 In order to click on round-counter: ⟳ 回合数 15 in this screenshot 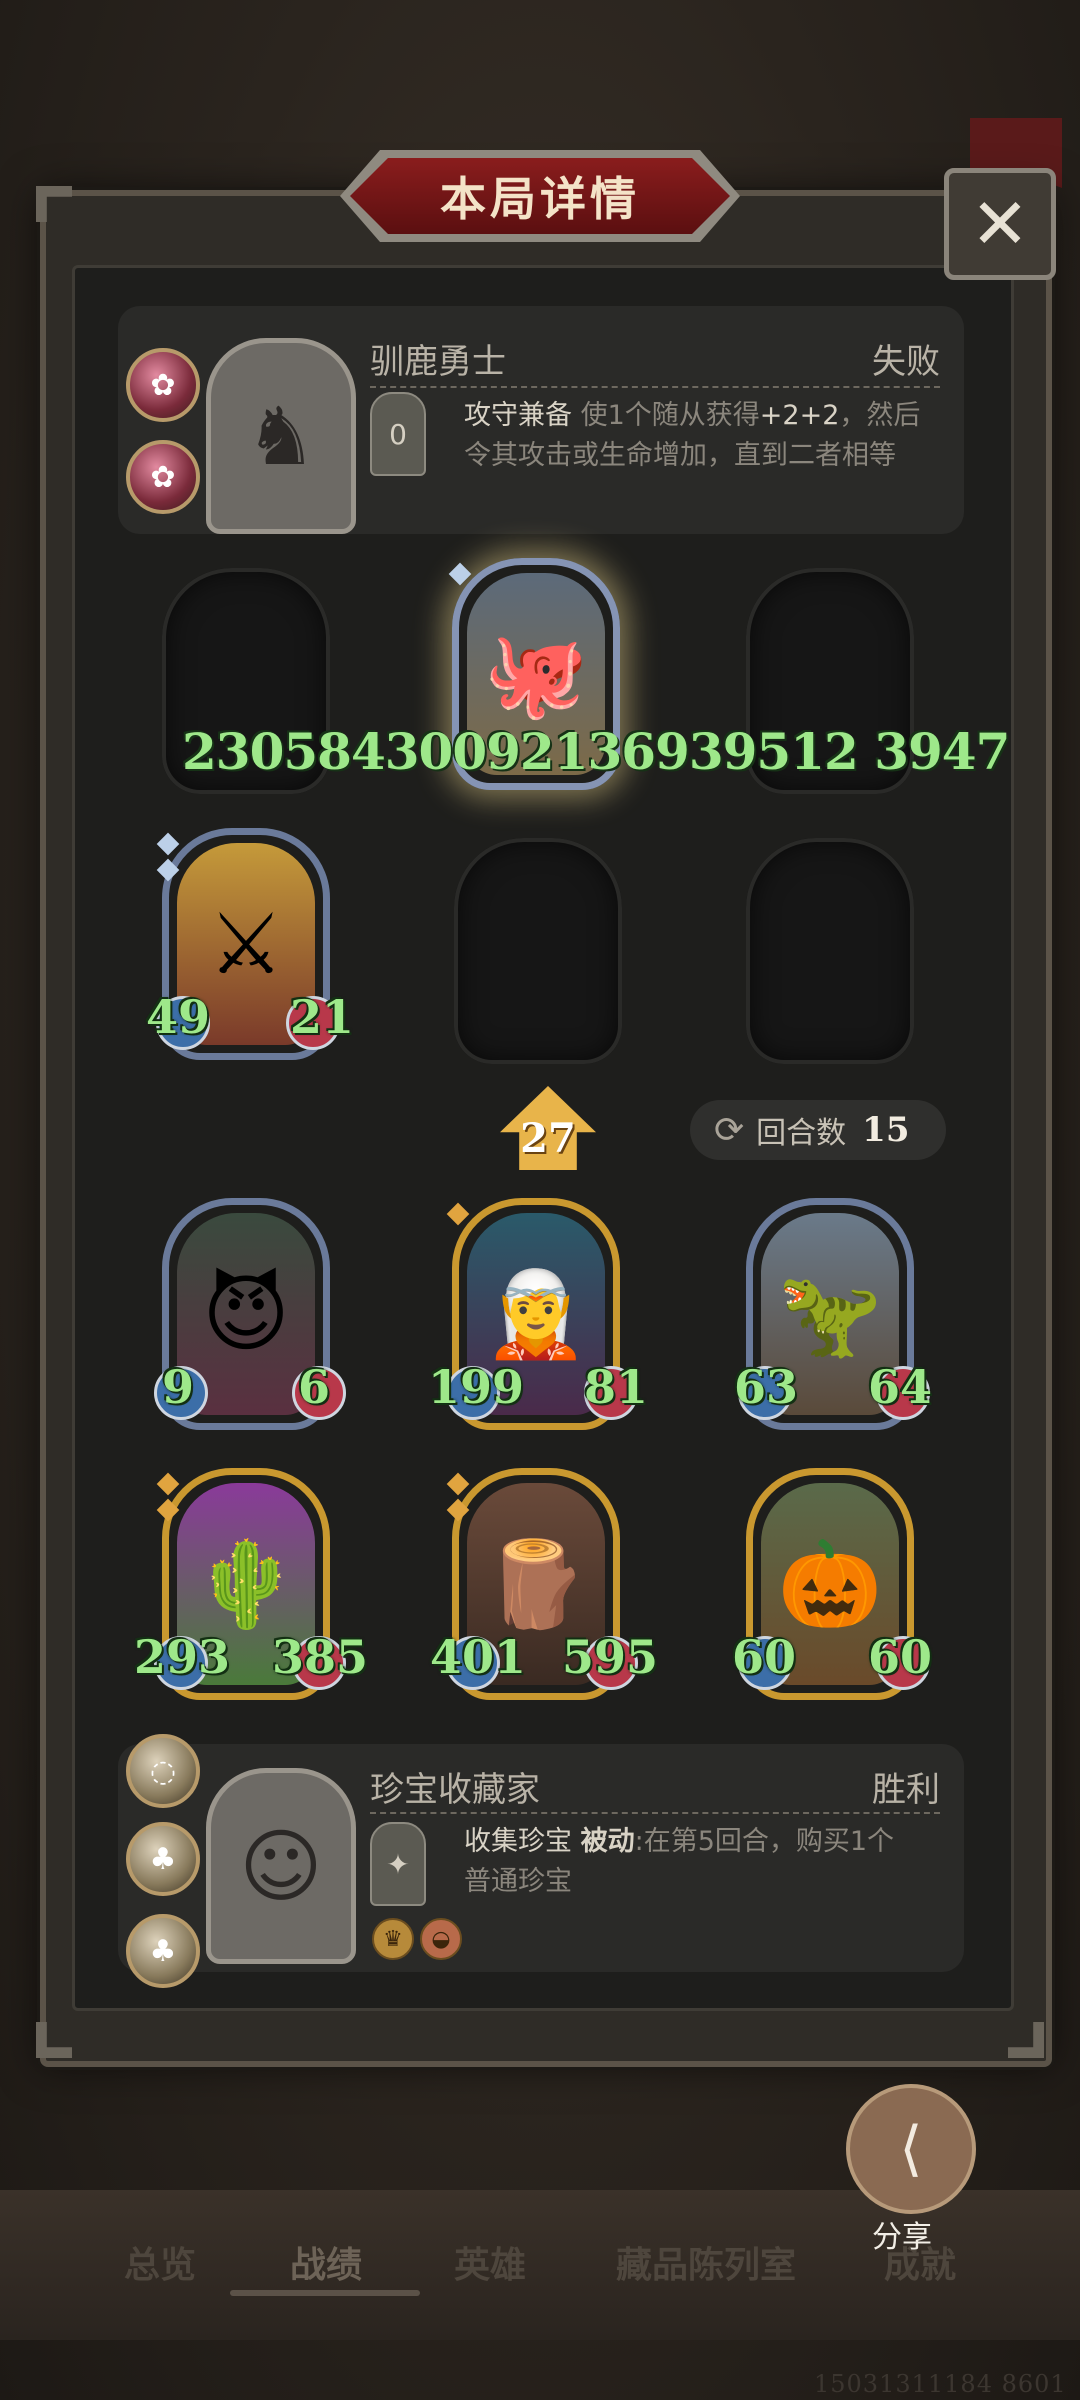, I will do `click(818, 1130)`.